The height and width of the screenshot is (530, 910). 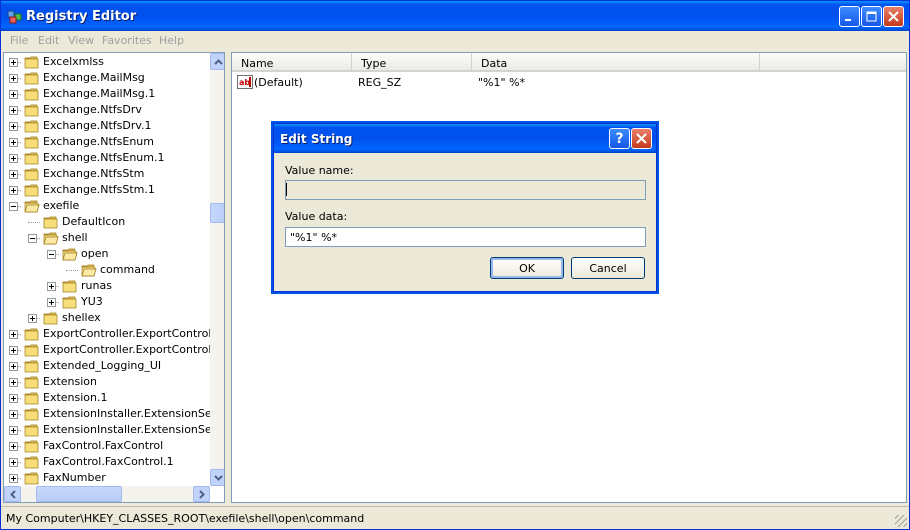 I want to click on maximize-icon, so click(x=871, y=16).